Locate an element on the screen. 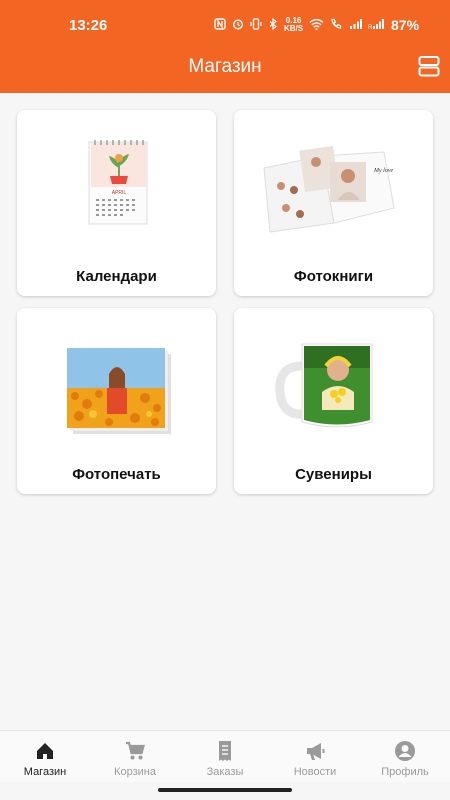  nav-item-orders: Заказы is located at coordinates (225, 757).